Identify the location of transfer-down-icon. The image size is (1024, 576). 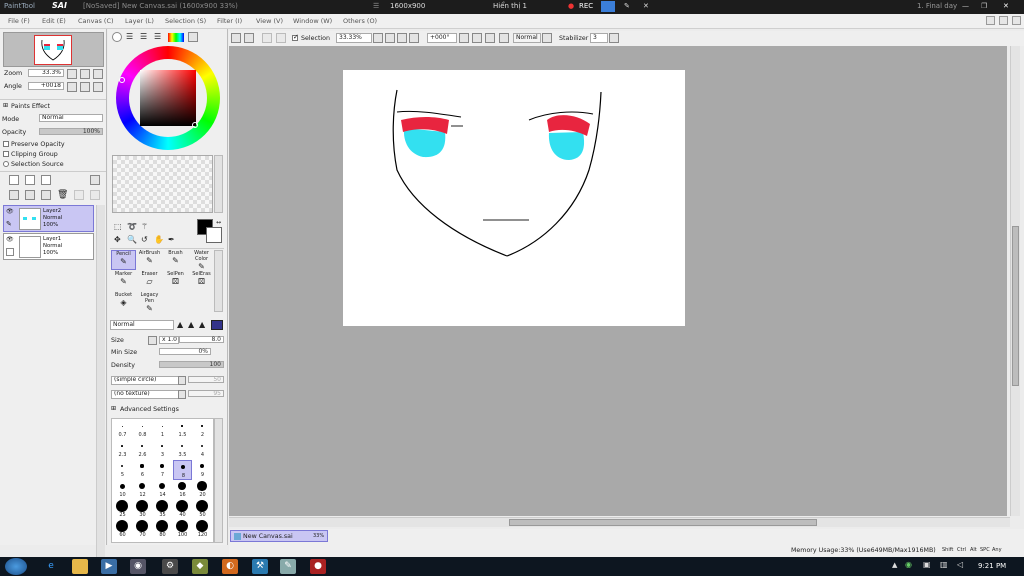
(14, 195).